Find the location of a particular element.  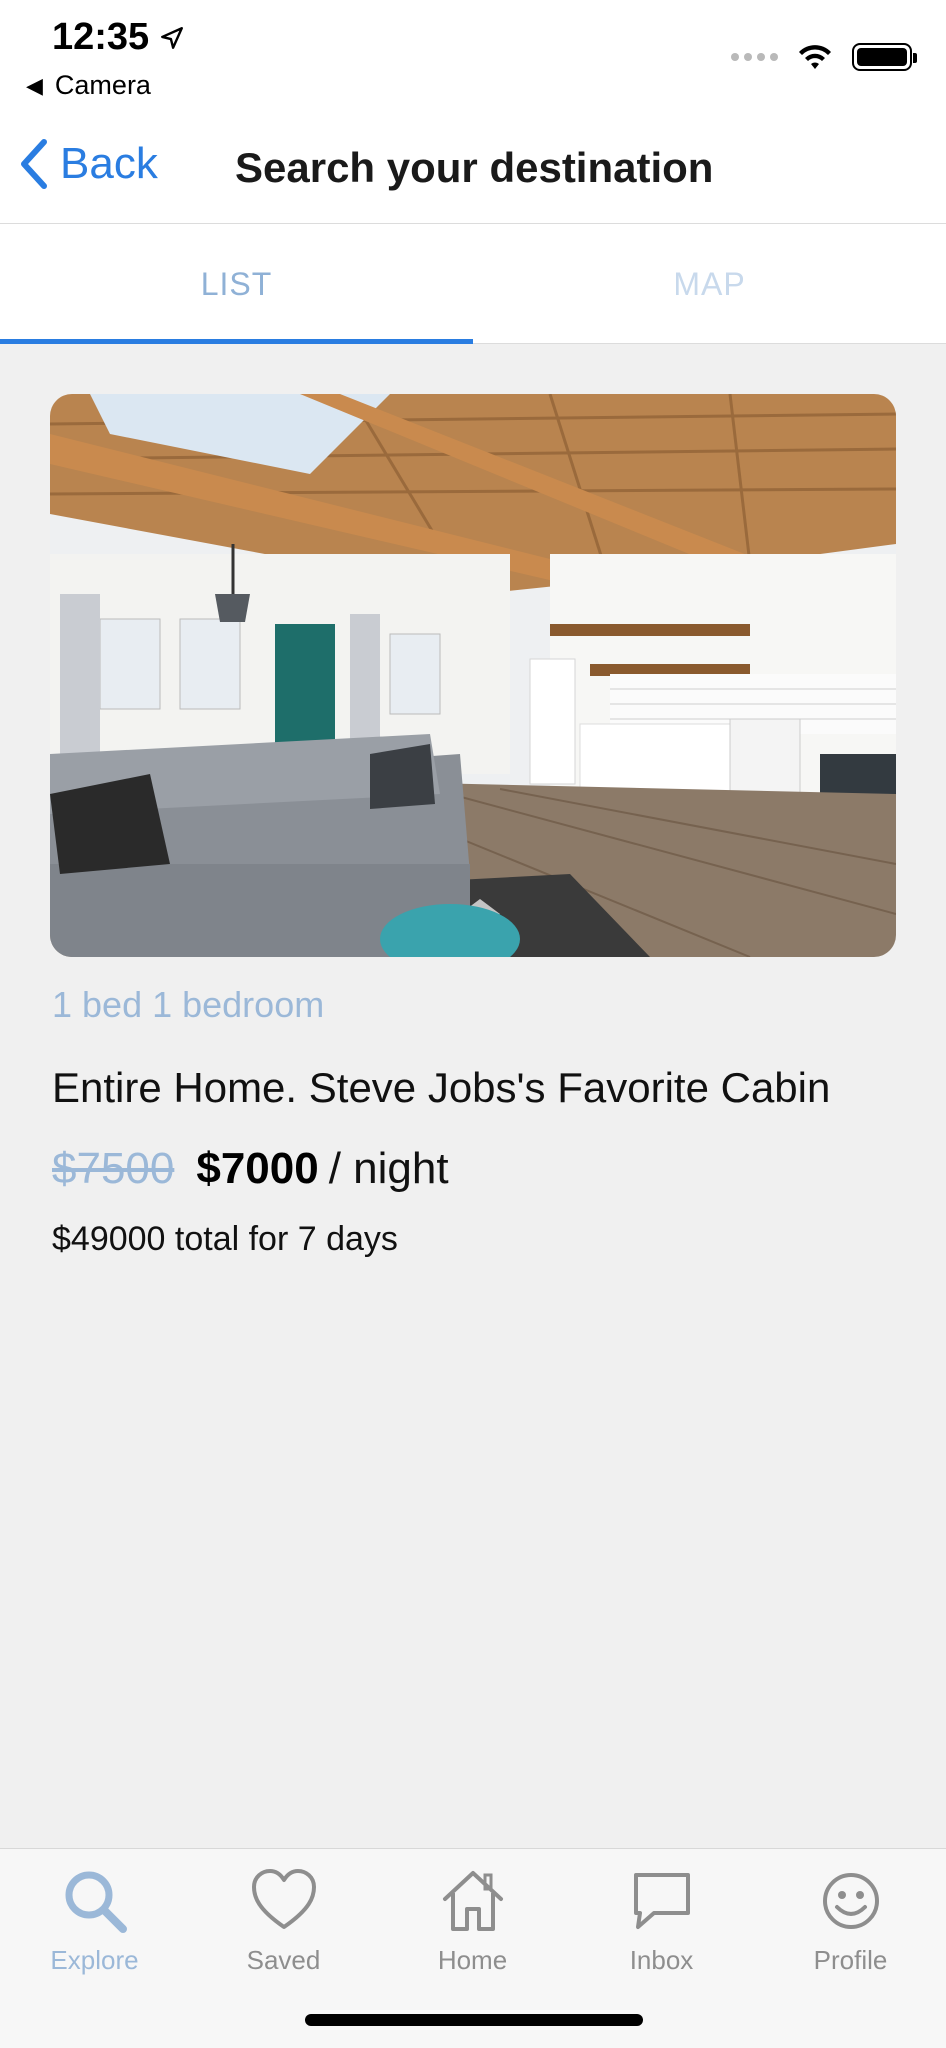

search-icon is located at coordinates (96, 1902).